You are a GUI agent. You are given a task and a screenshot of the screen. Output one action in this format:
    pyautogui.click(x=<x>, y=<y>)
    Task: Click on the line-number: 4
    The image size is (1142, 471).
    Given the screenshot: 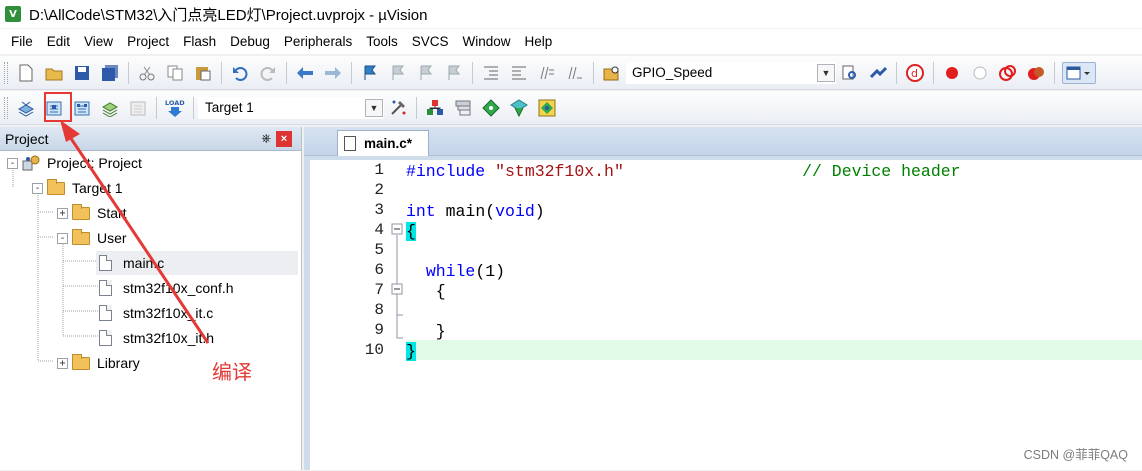 What is the action you would take?
    pyautogui.click(x=379, y=230)
    